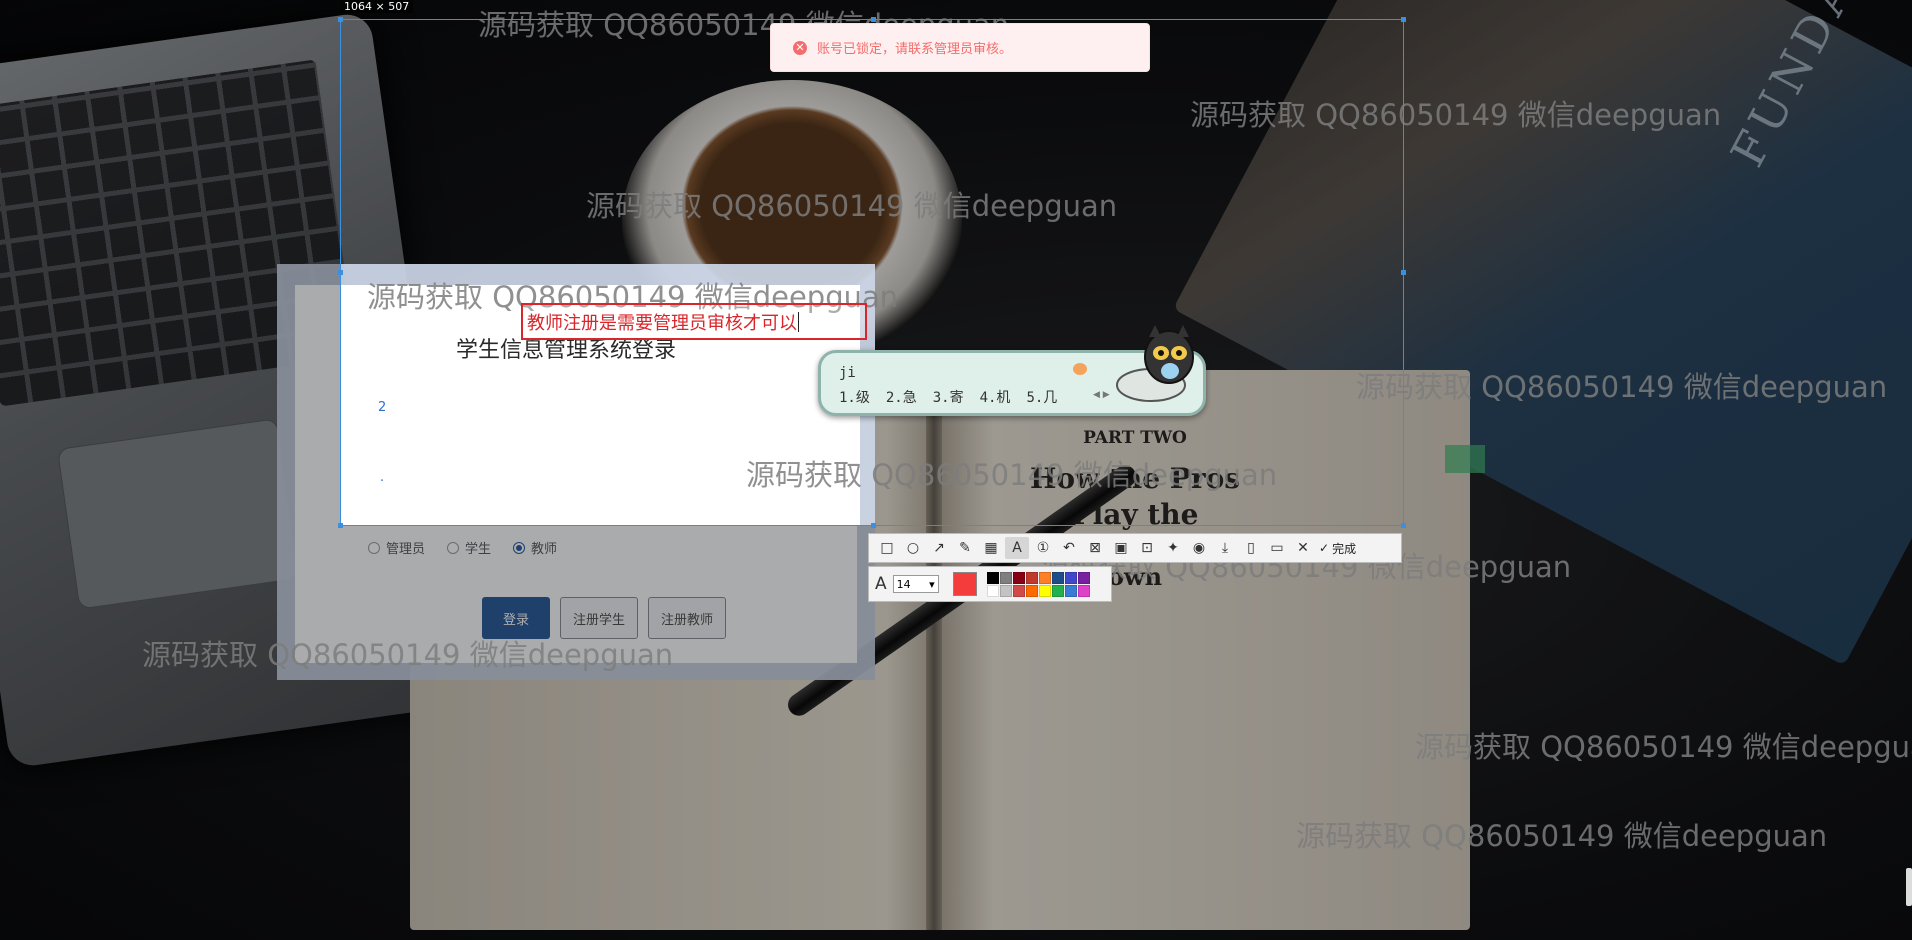  I want to click on save-icon: ▭, so click(1277, 548).